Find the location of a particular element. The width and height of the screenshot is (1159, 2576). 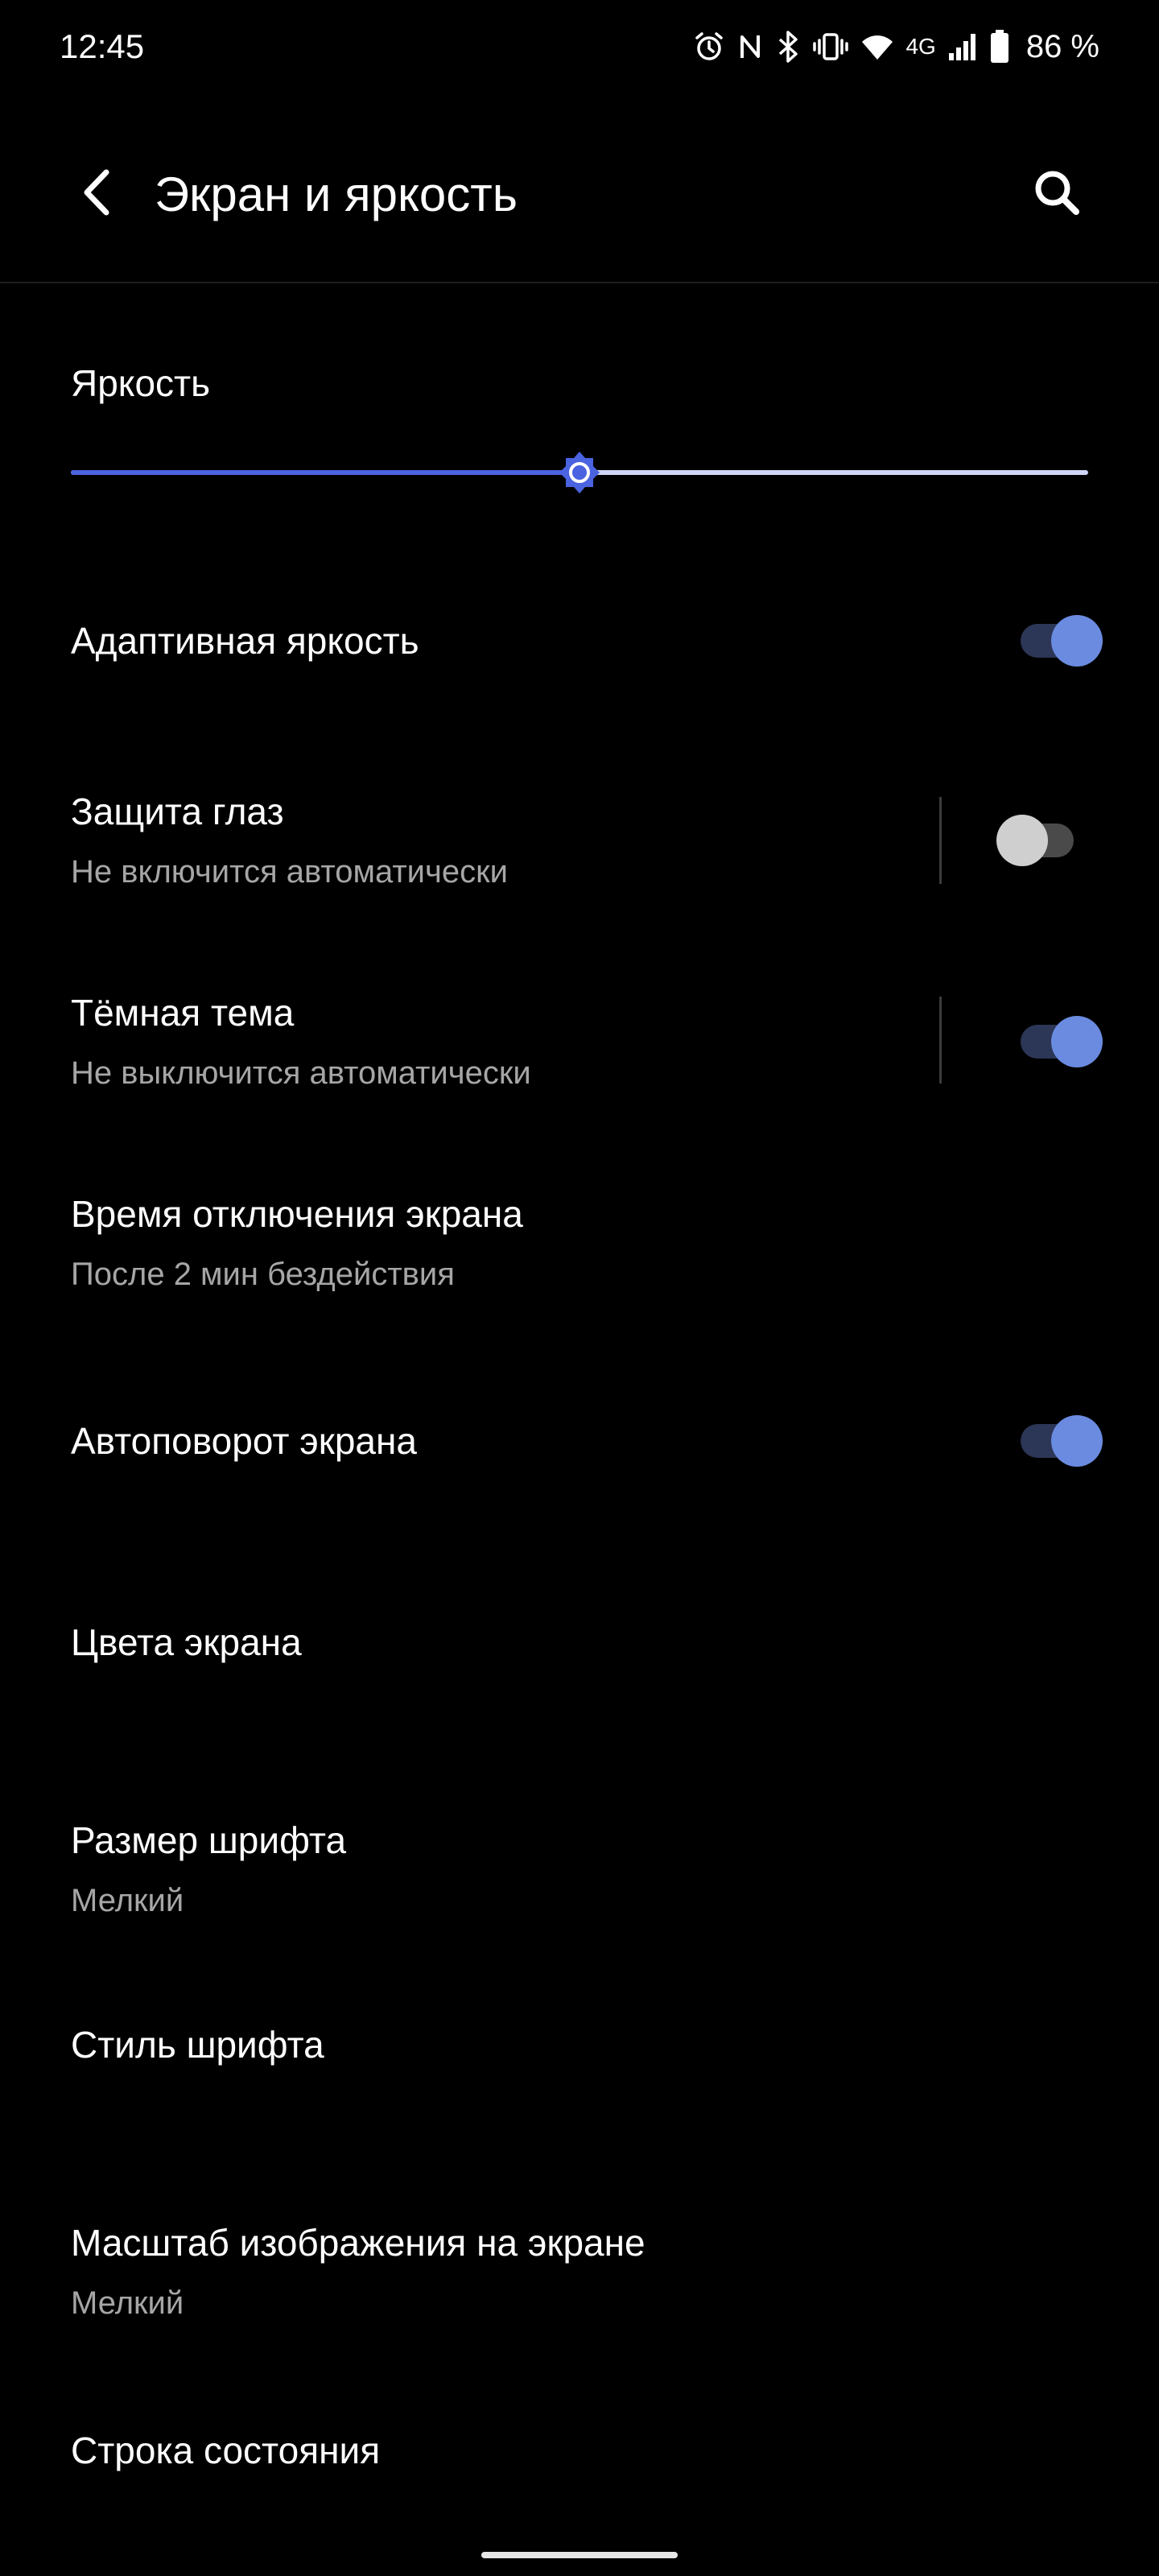

adaptive-brightness-title: Адаптивная яркость is located at coordinates (245, 641).